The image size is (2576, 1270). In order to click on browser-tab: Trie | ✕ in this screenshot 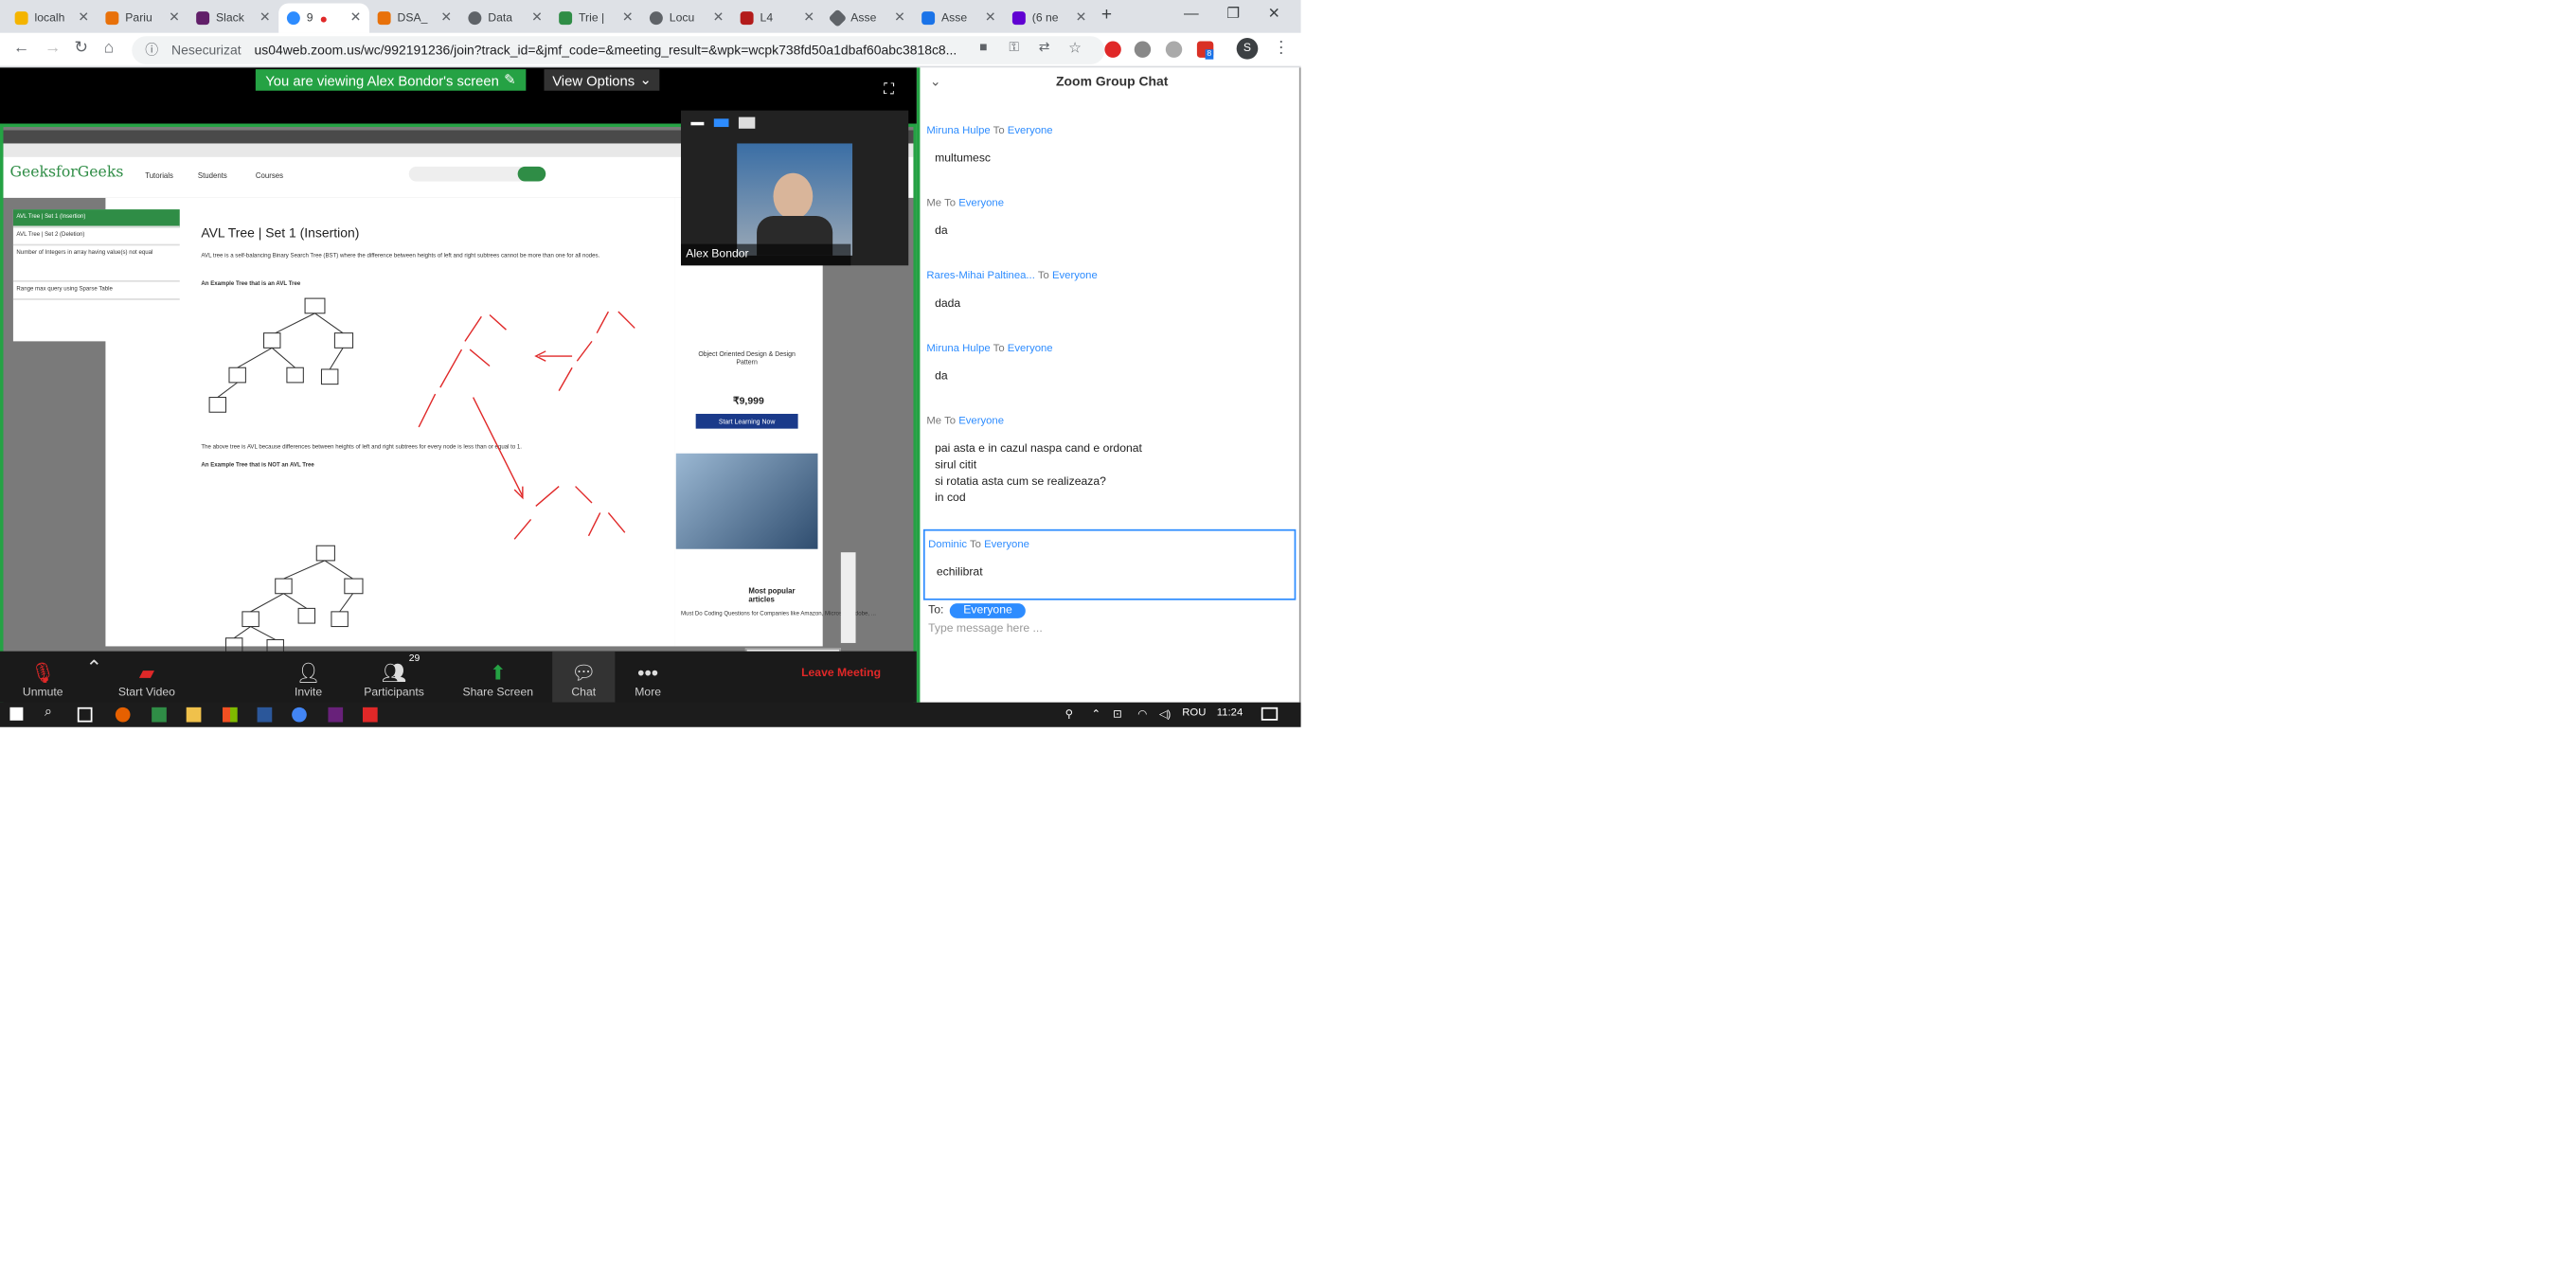, I will do `click(595, 18)`.